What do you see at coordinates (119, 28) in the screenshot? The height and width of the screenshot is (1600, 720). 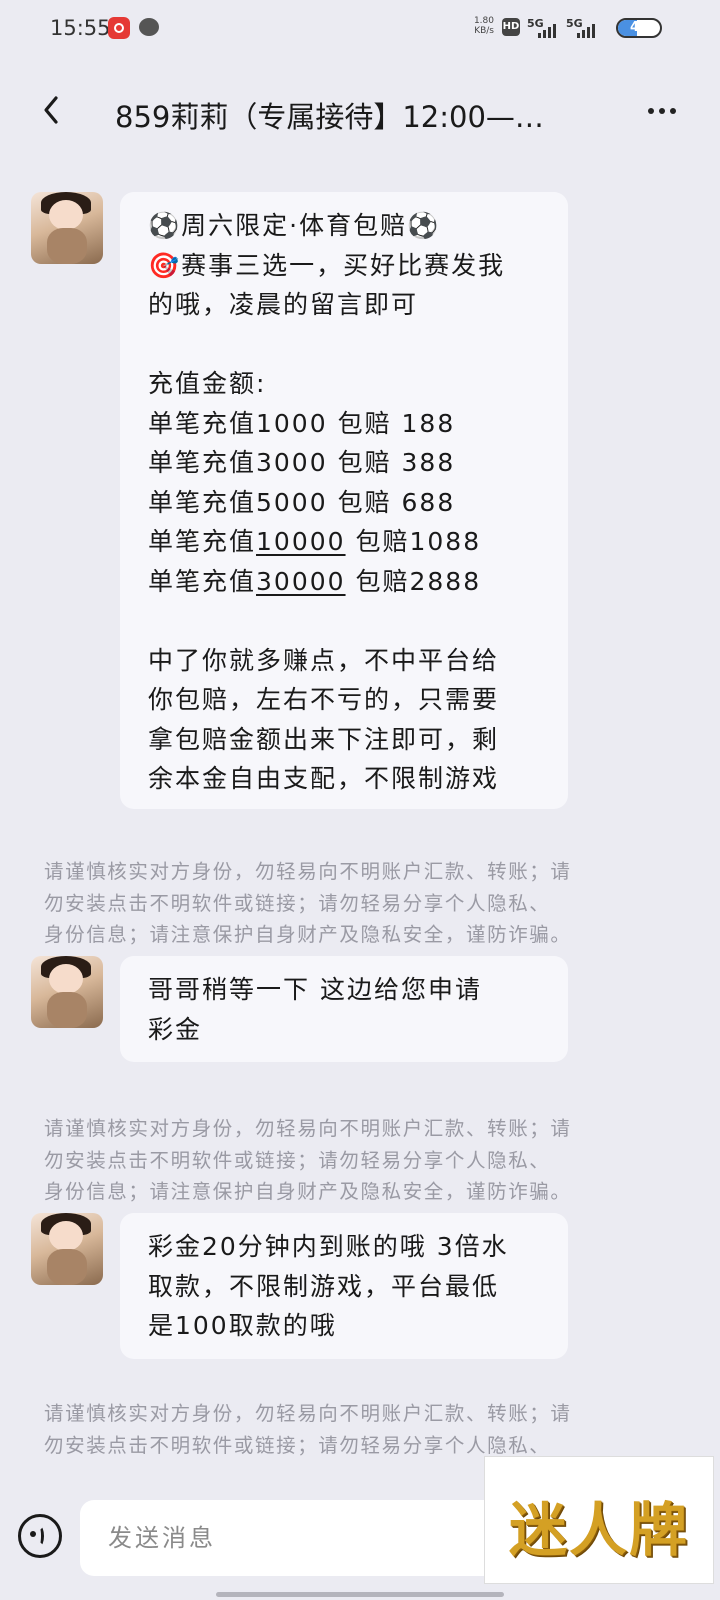 I see `netease-music-icon` at bounding box center [119, 28].